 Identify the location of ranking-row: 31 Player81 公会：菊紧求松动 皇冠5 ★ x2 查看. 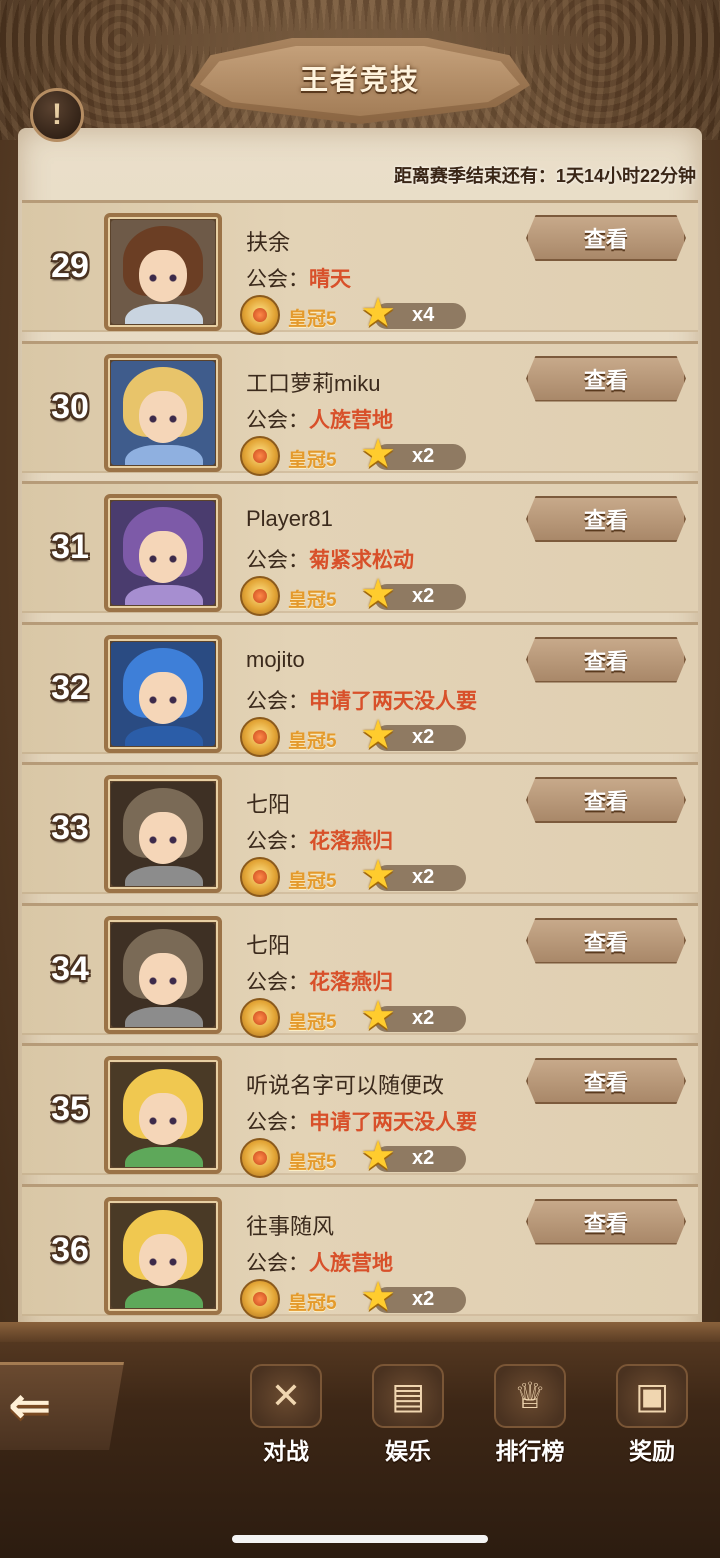
(360, 548).